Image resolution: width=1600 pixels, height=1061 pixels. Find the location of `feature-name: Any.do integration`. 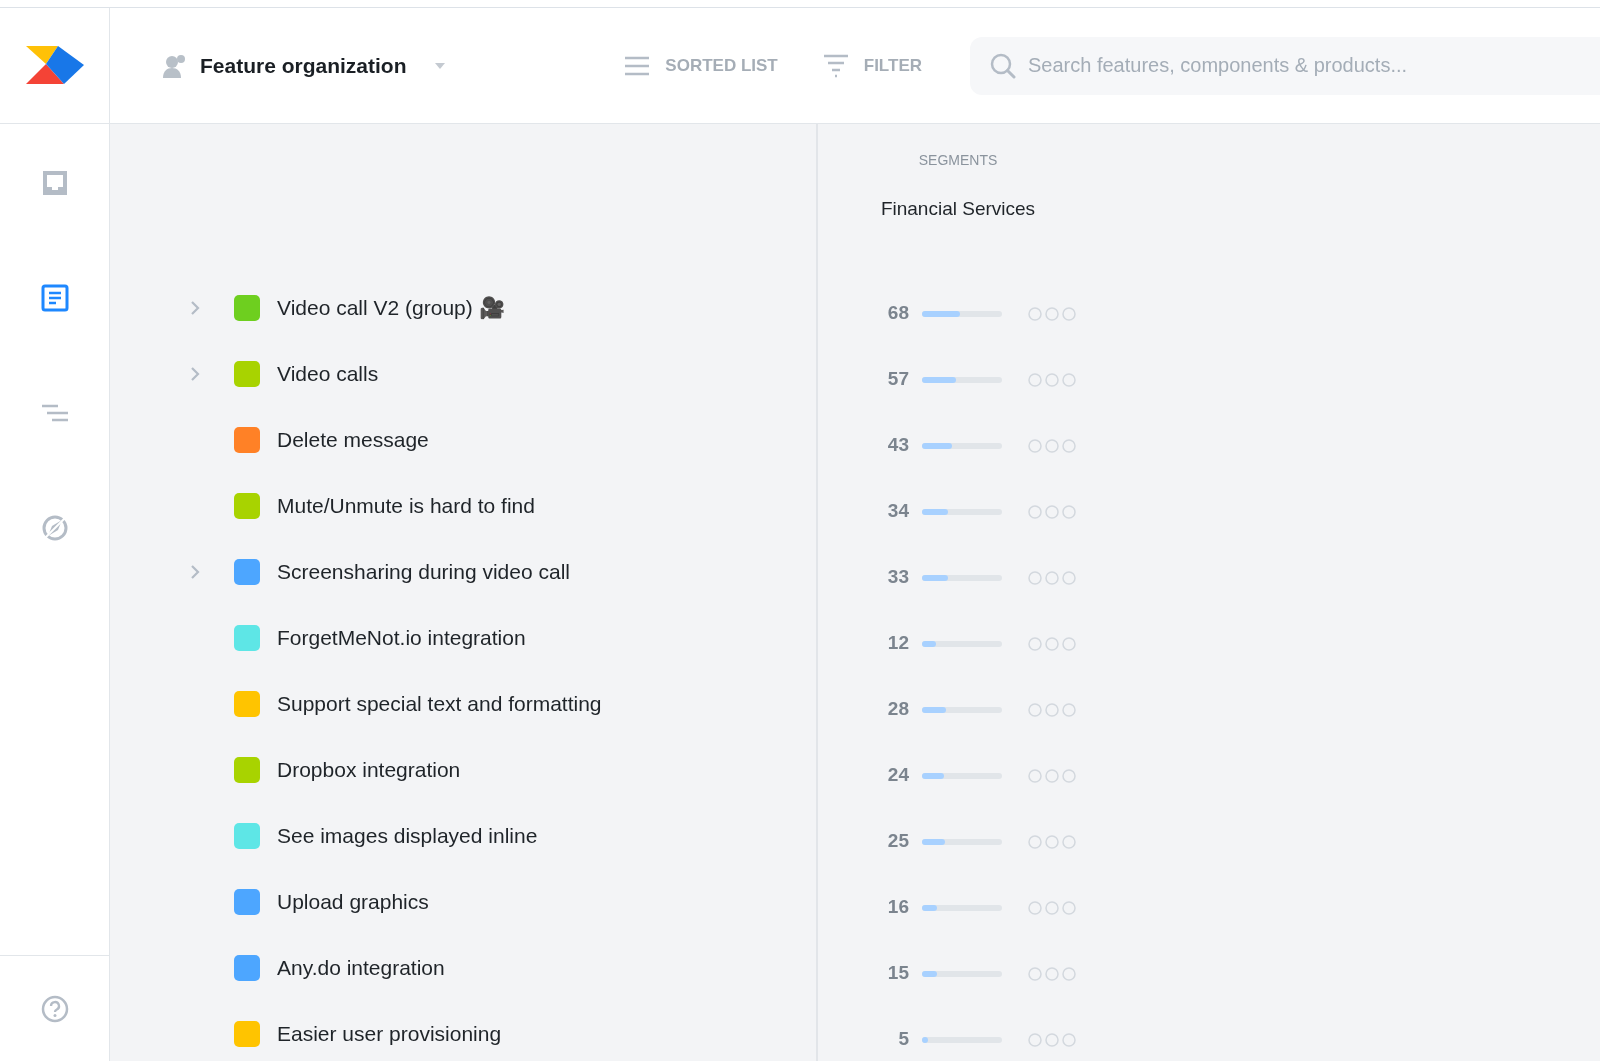

feature-name: Any.do integration is located at coordinates (361, 968).